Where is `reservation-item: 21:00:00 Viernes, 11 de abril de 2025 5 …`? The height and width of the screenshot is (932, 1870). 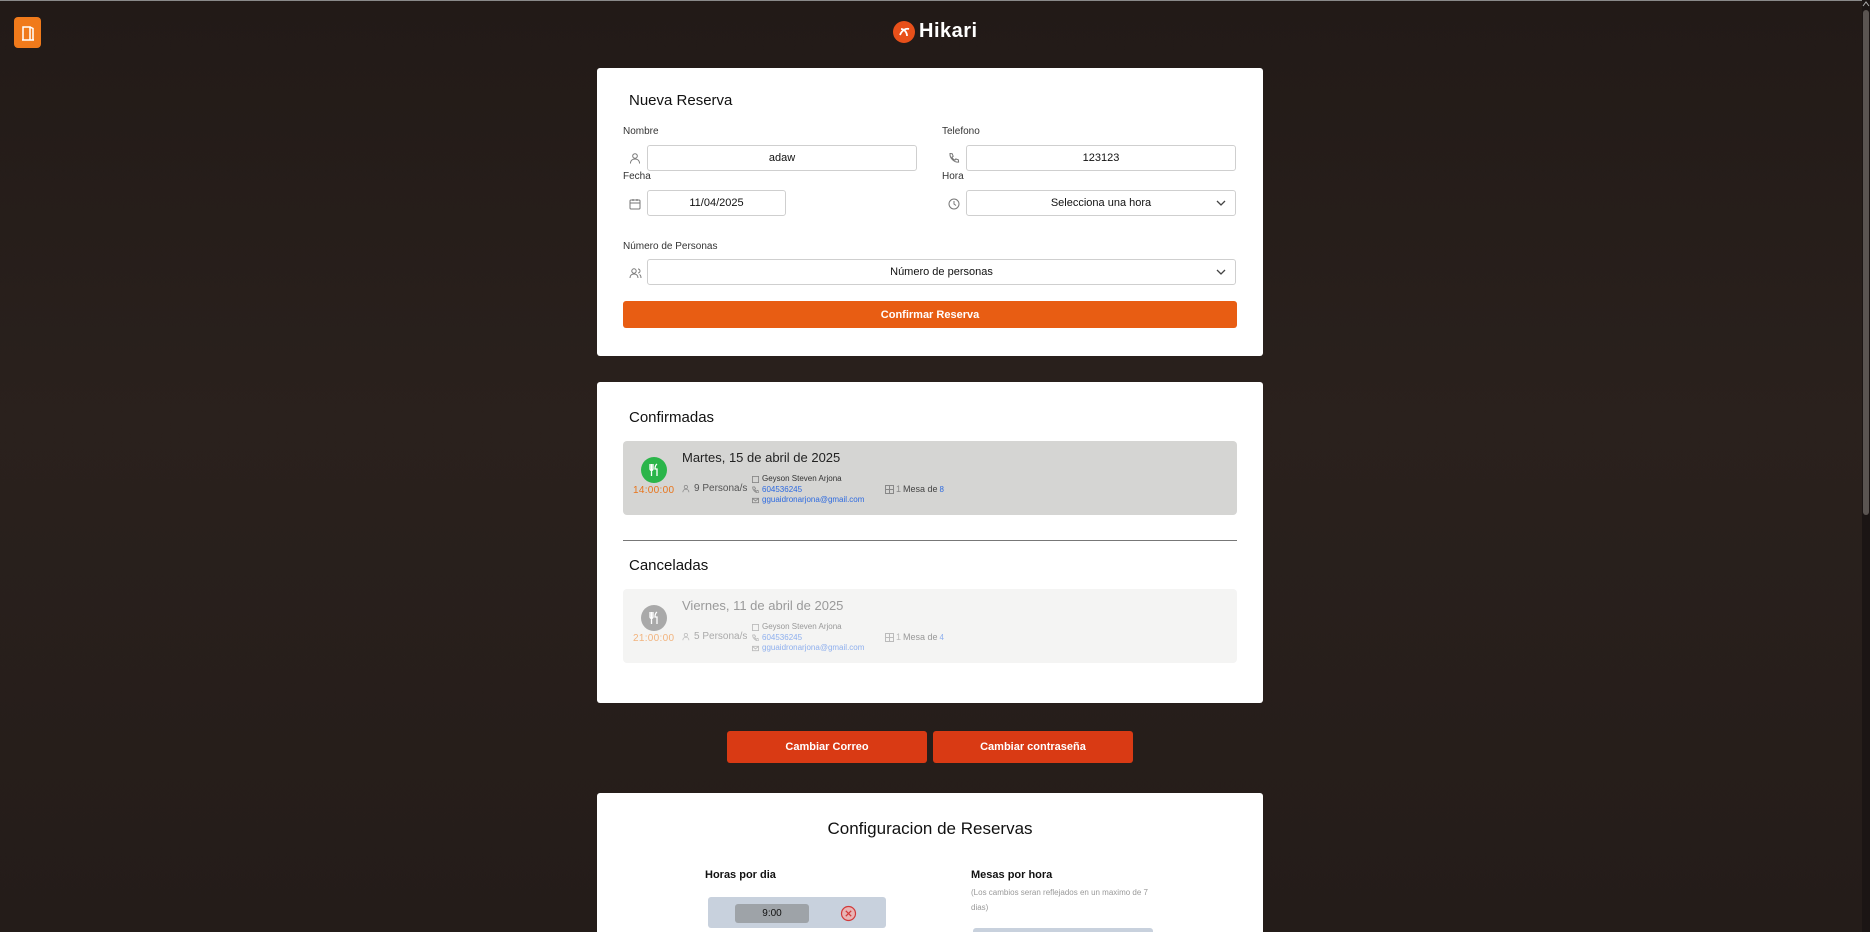 reservation-item: 21:00:00 Viernes, 11 de abril de 2025 5 … is located at coordinates (930, 626).